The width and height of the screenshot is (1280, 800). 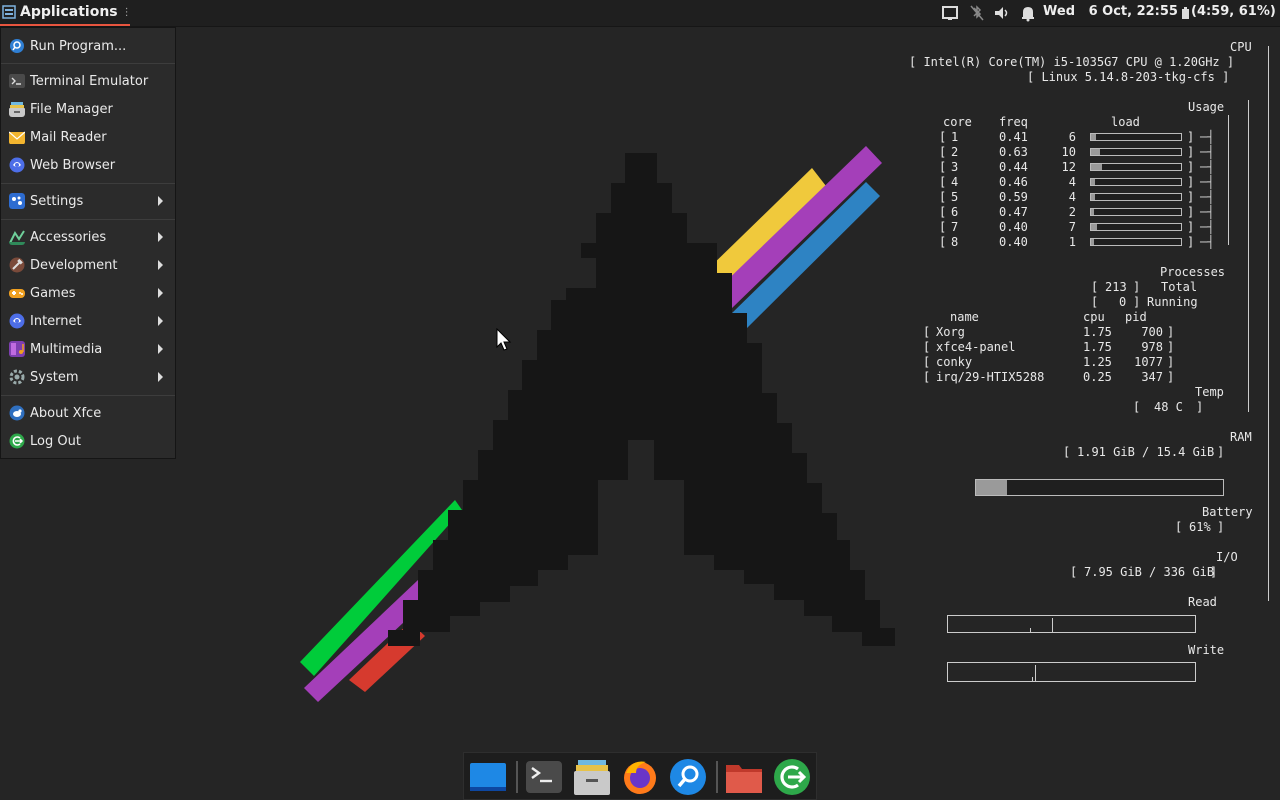 I want to click on proc-row-open-bracket: [, so click(x=927, y=362).